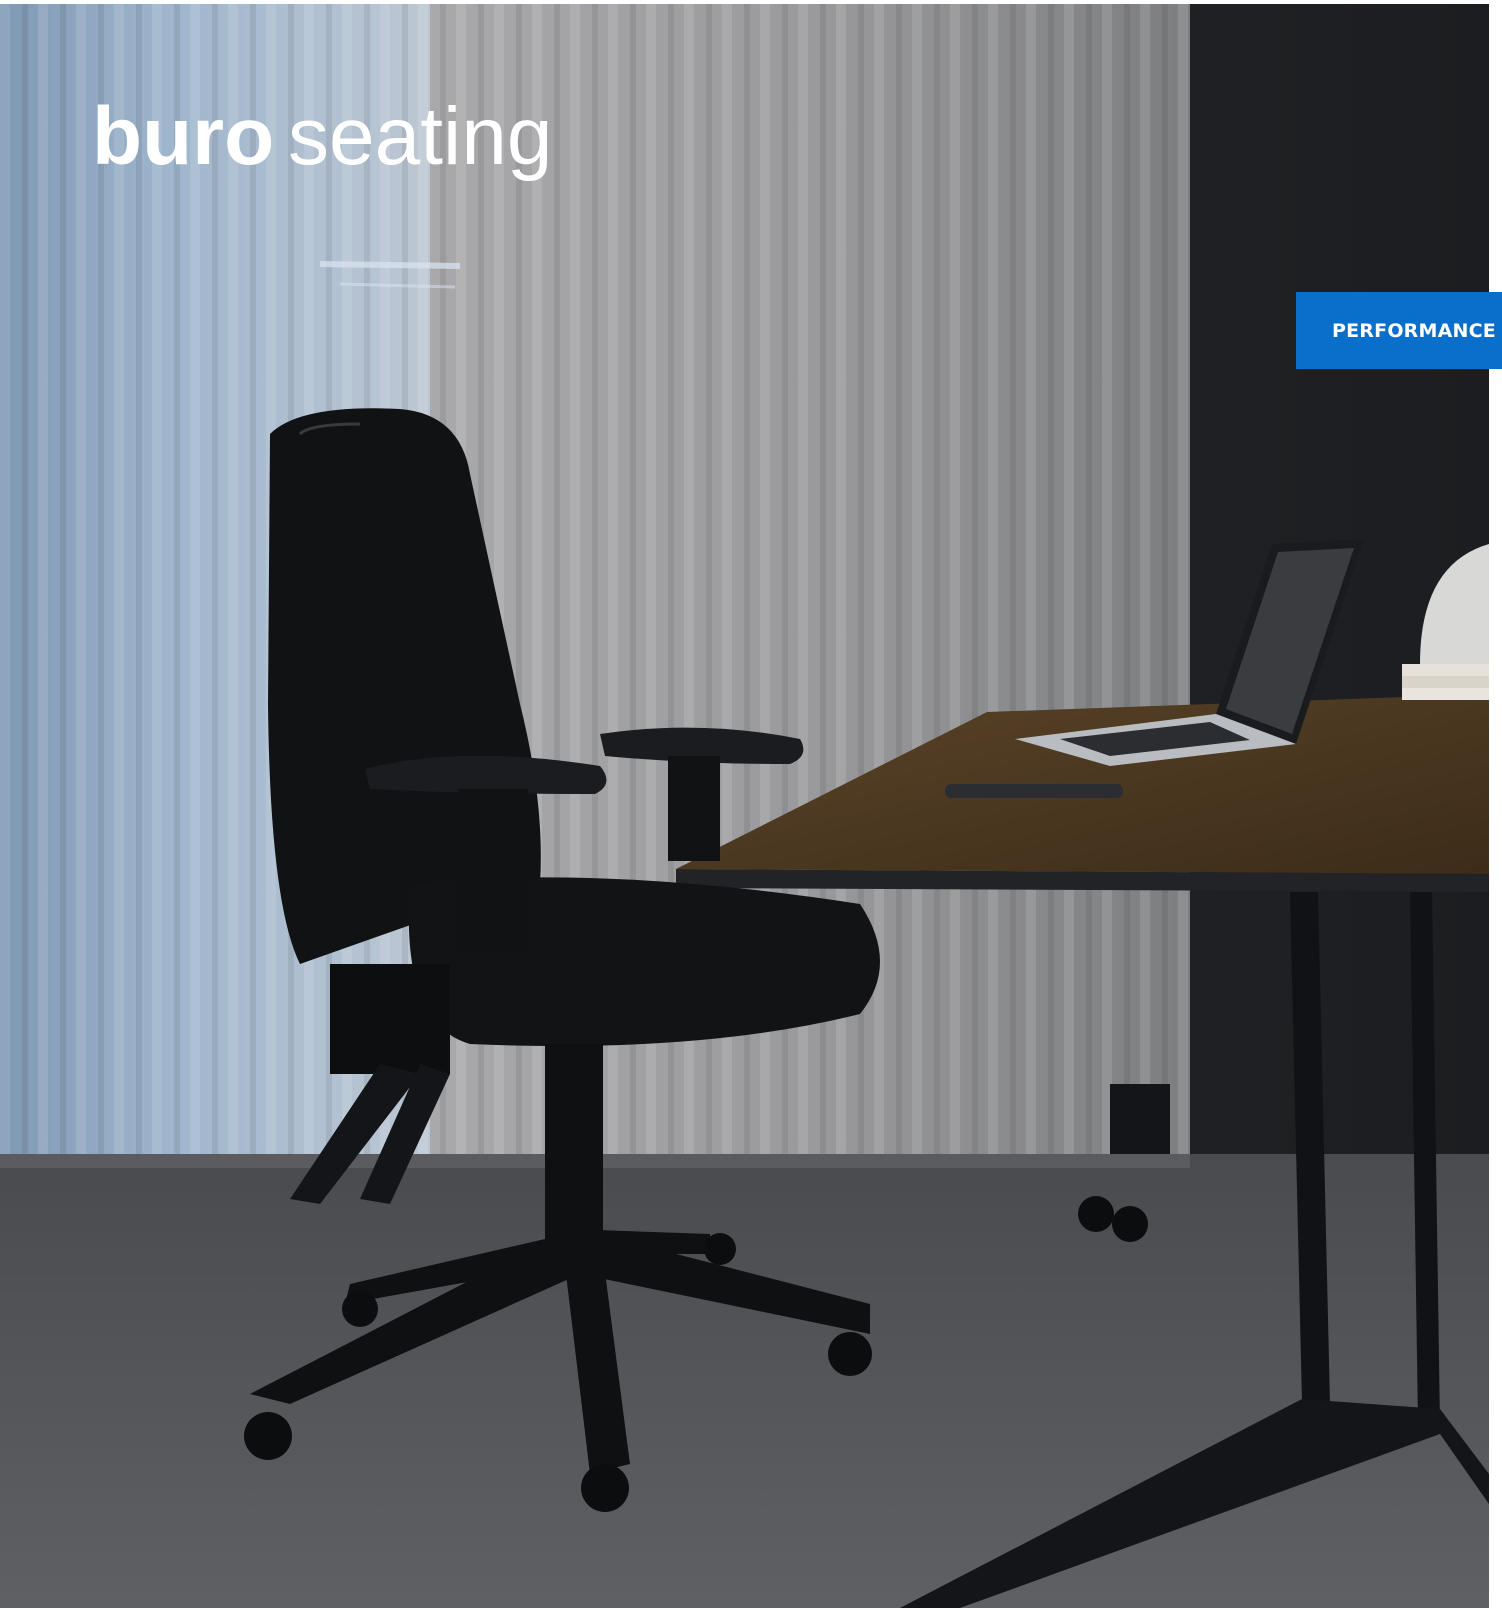 The height and width of the screenshot is (1608, 1502). Describe the element at coordinates (420, 136) in the screenshot. I see `logo-text-light: seating` at that location.